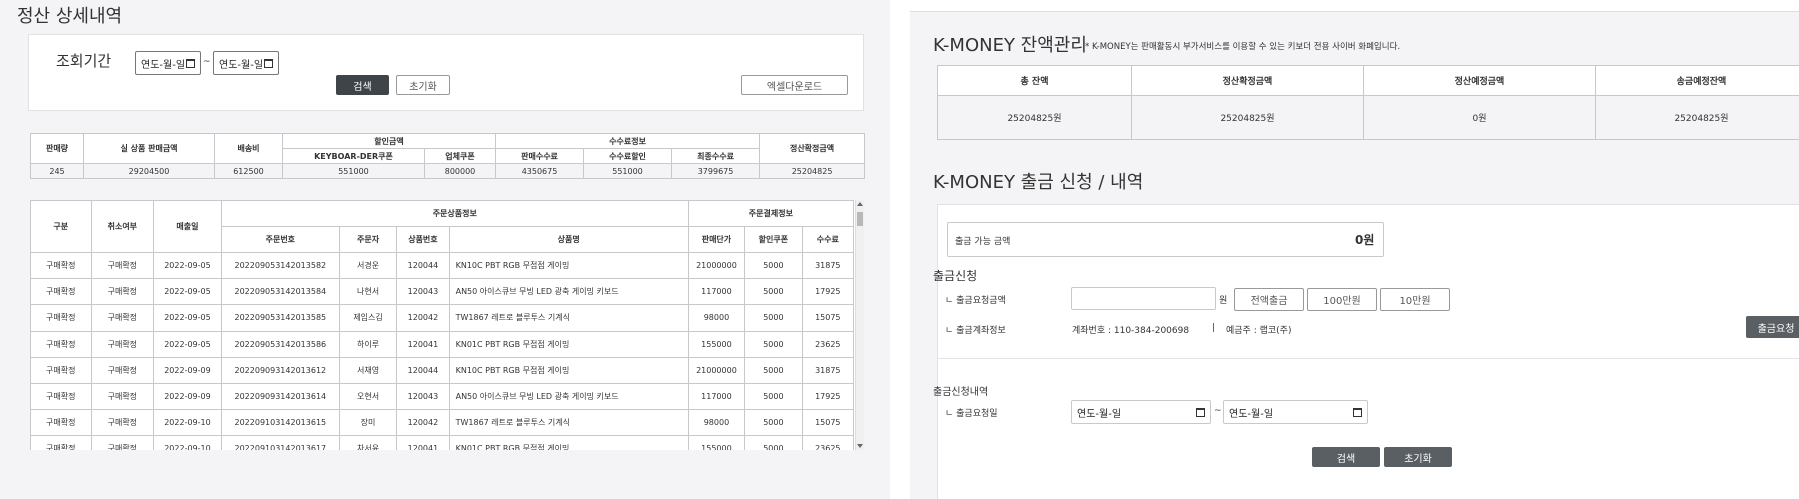 The image size is (1799, 499). I want to click on top-strip, so click(1354, 6).